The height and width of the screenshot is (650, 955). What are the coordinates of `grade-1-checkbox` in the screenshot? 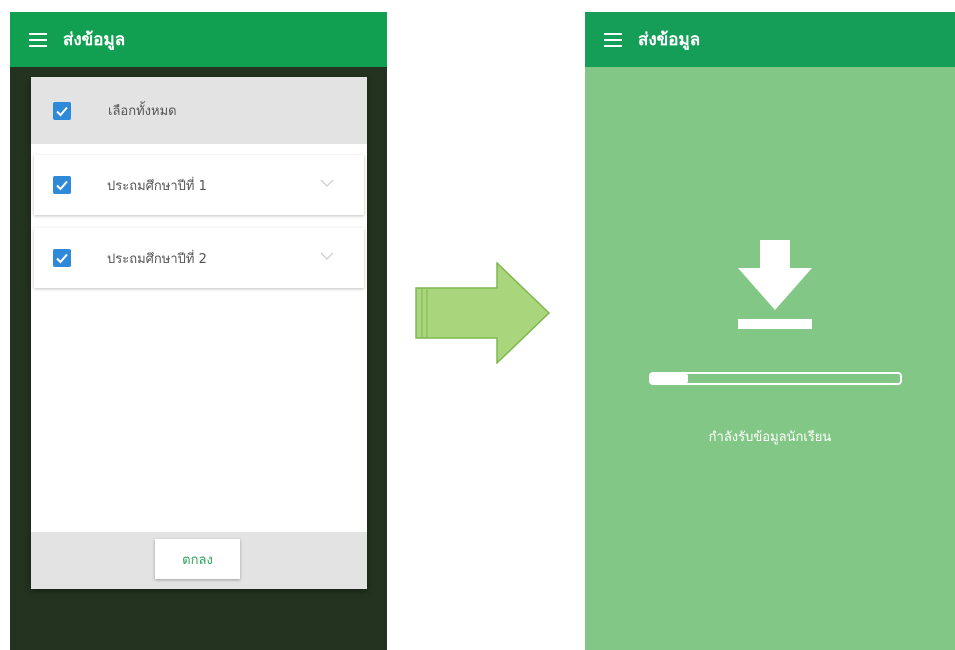 It's located at (62, 185).